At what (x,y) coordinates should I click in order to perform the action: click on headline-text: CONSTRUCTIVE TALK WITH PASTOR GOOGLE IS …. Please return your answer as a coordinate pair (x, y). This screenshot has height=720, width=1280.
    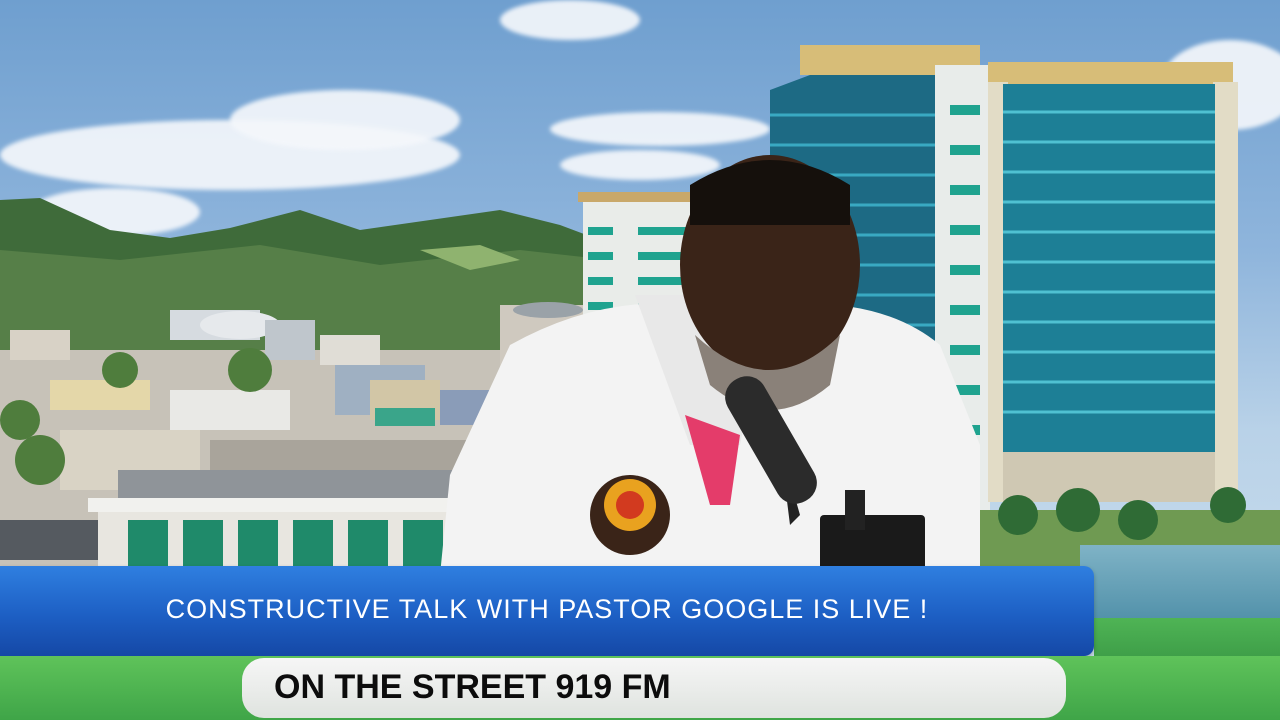
    Looking at the image, I should click on (547, 609).